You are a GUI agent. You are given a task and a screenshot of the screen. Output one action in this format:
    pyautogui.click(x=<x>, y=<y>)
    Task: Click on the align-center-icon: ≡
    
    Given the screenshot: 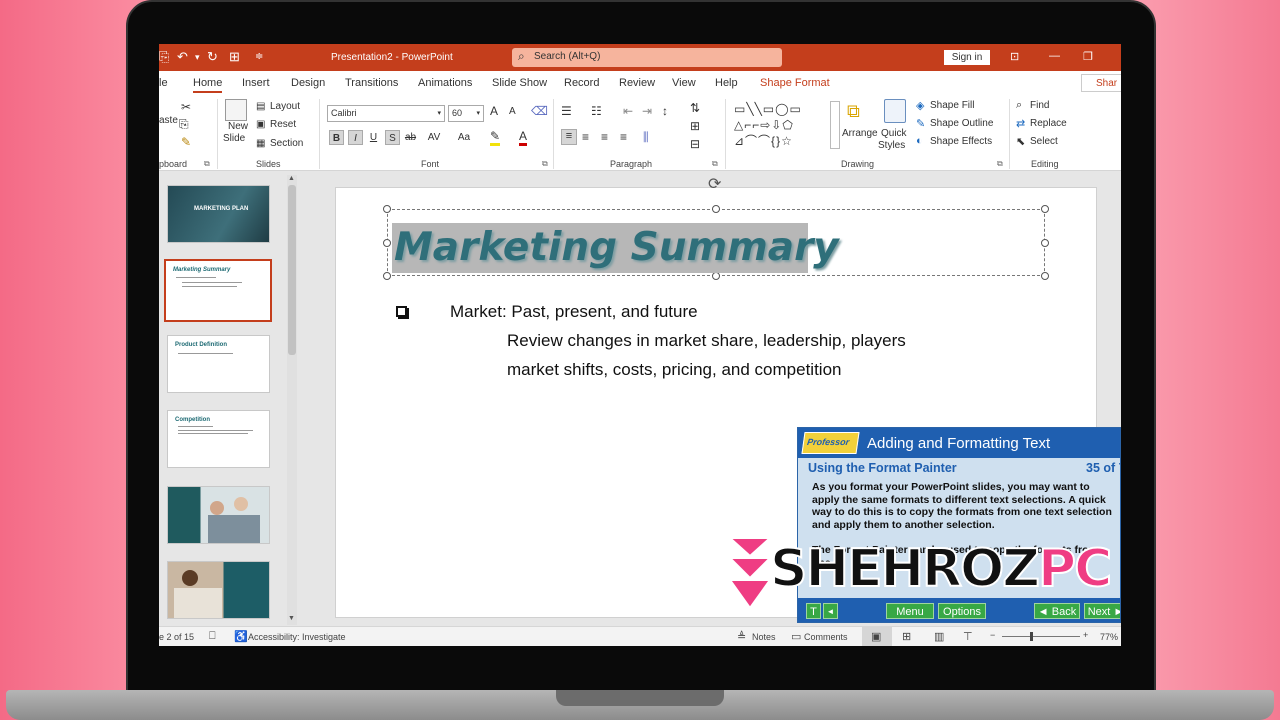 What is the action you would take?
    pyautogui.click(x=585, y=137)
    